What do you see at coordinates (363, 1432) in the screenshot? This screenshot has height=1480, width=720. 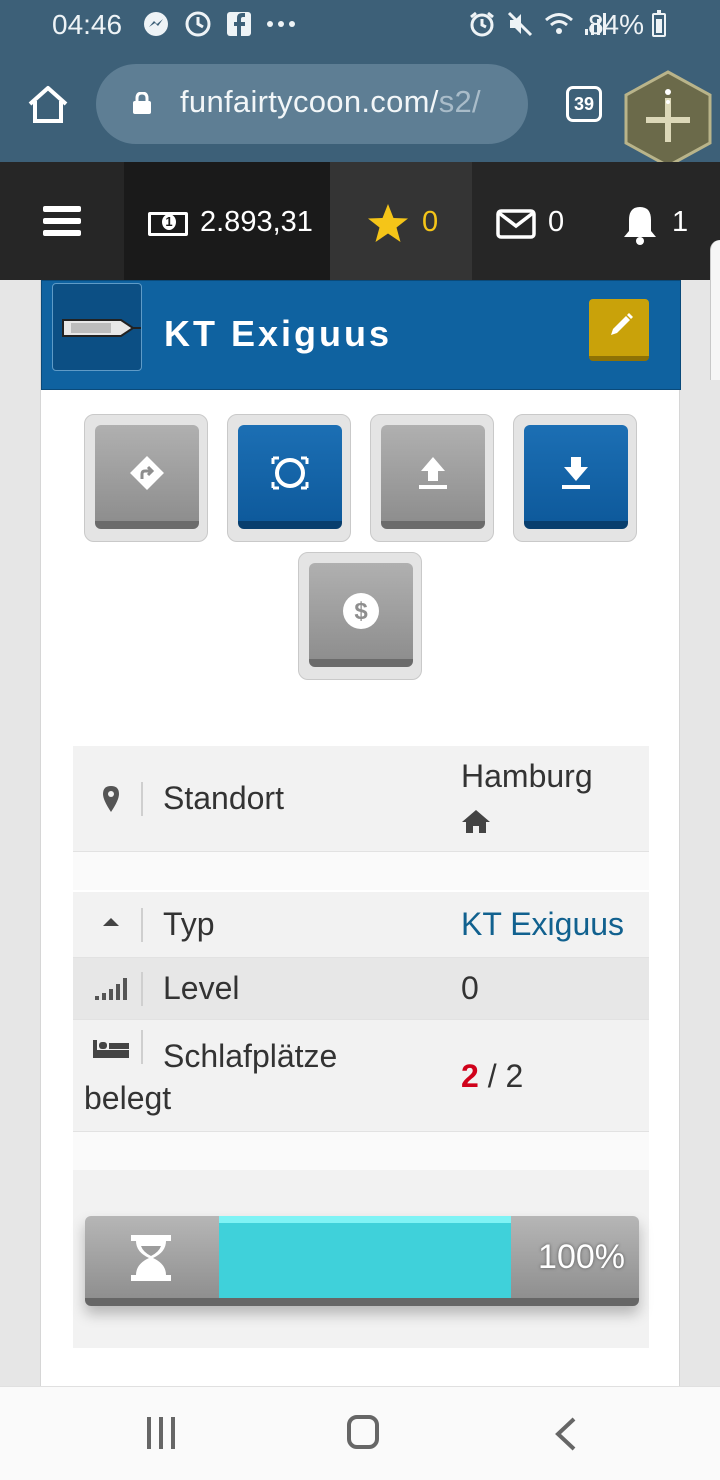 I see `home-button` at bounding box center [363, 1432].